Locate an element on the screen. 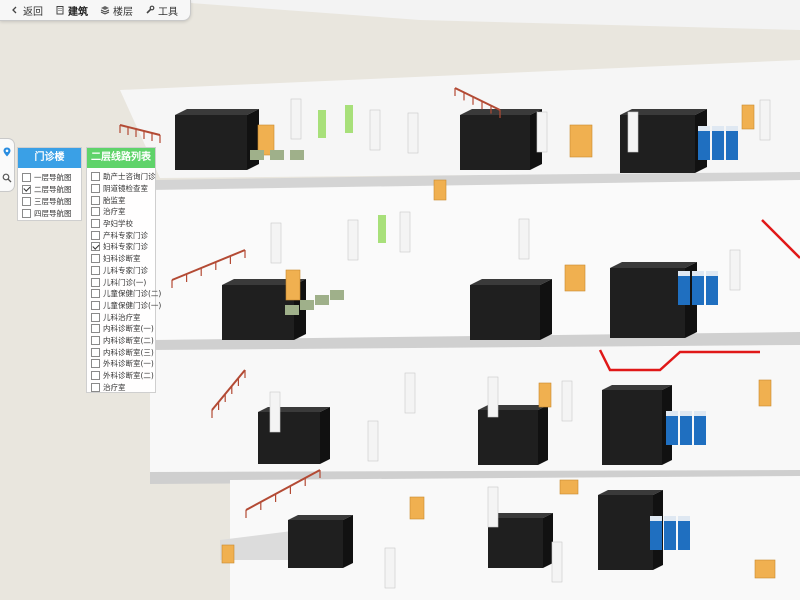 The image size is (800, 600). building-panel: 门诊楼 一层导航图 二层导航图 三层导航图 四层导航图 is located at coordinates (49, 184).